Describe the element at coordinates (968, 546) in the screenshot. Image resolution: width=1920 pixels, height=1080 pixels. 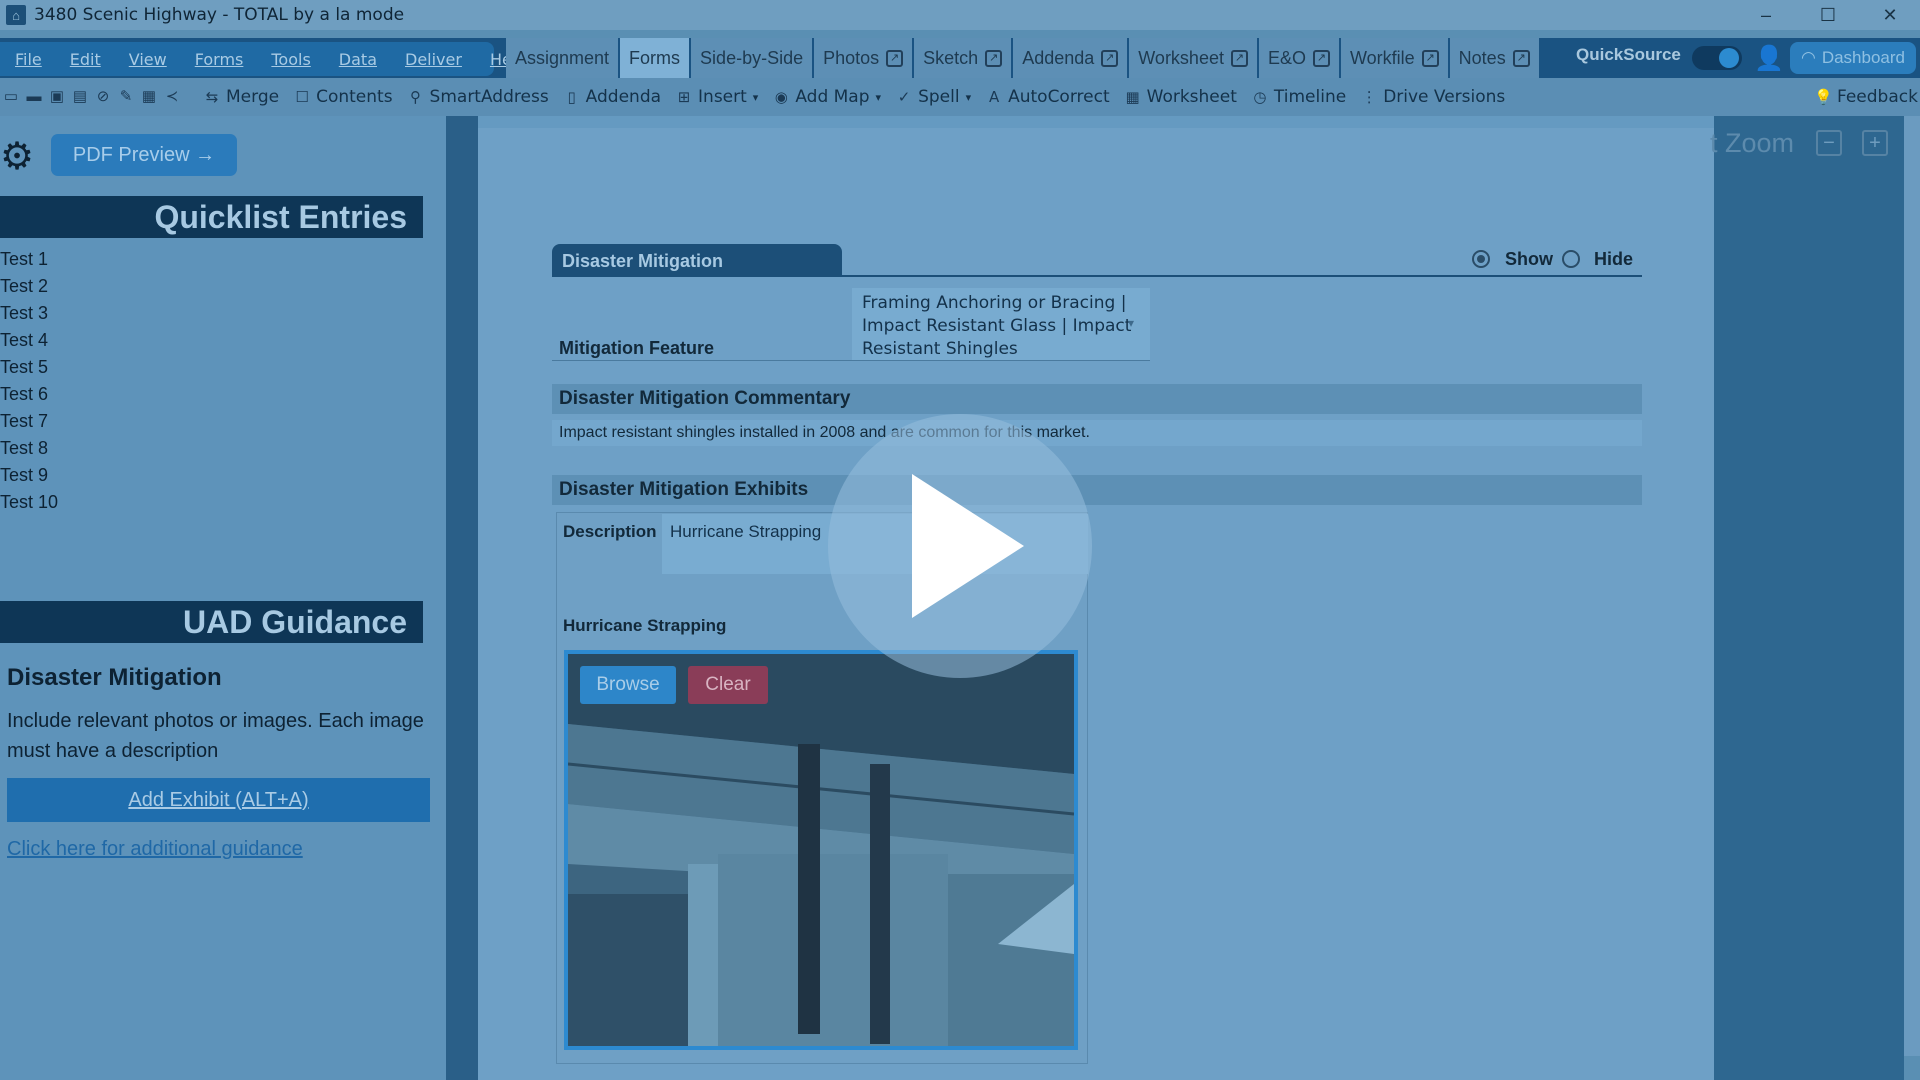
I see `play-icon` at that location.